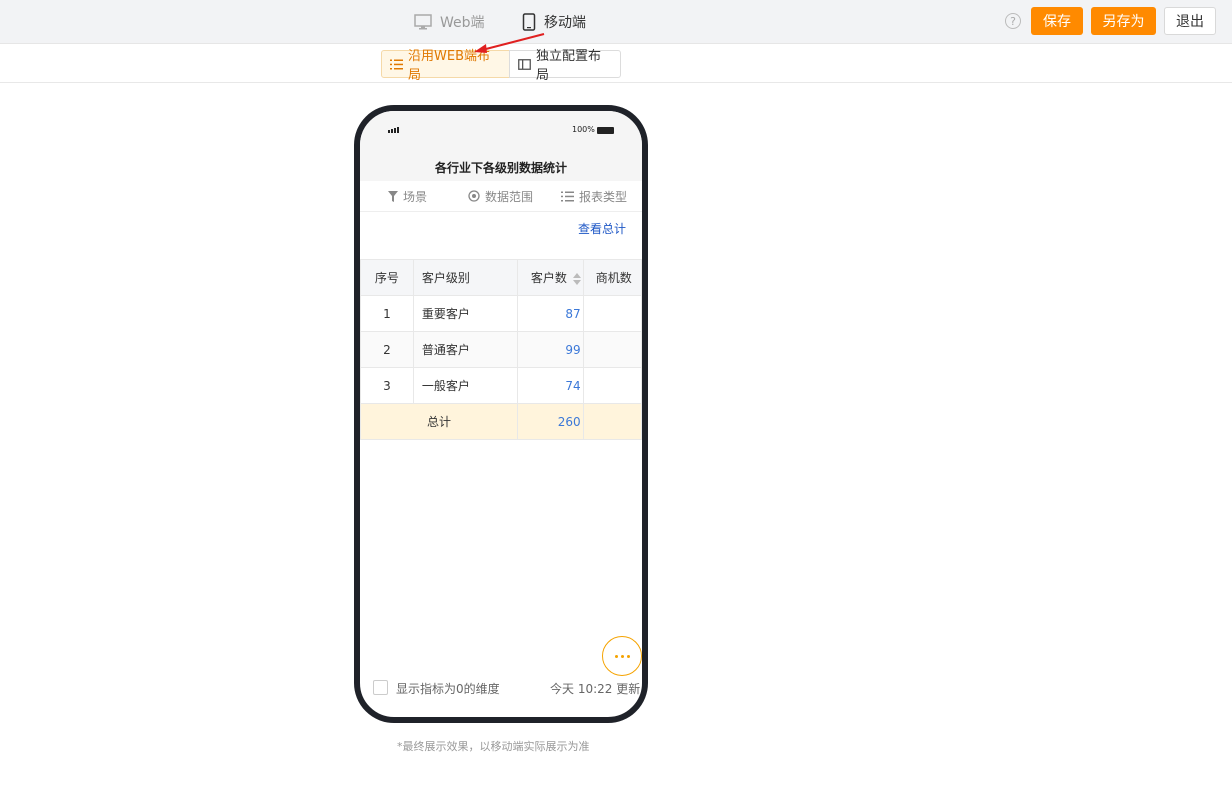  I want to click on table-header-row: 序号 客户级别 客户数 商机数, so click(501, 277).